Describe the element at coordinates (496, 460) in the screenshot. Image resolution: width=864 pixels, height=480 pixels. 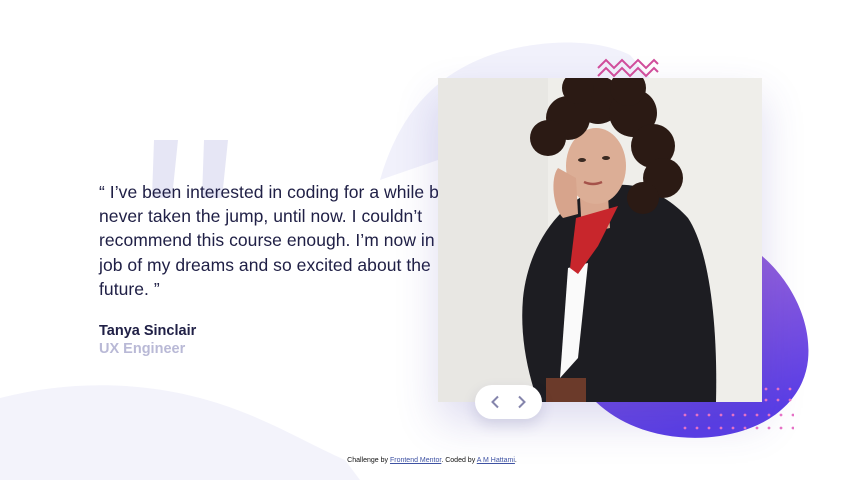
I see `author-link: A M Hattami` at that location.